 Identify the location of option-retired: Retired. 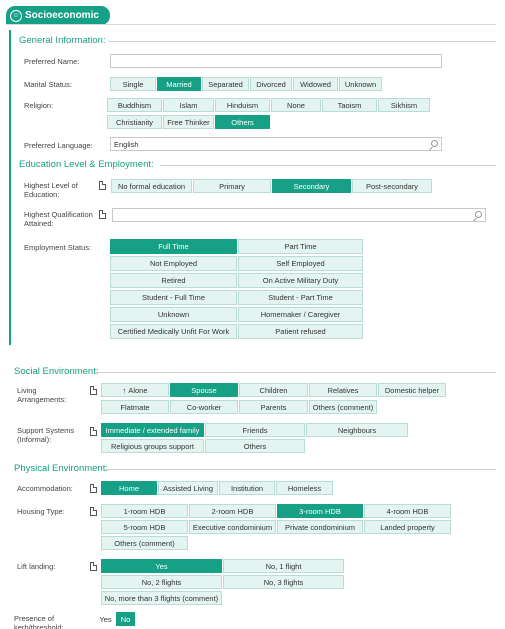
(173, 280).